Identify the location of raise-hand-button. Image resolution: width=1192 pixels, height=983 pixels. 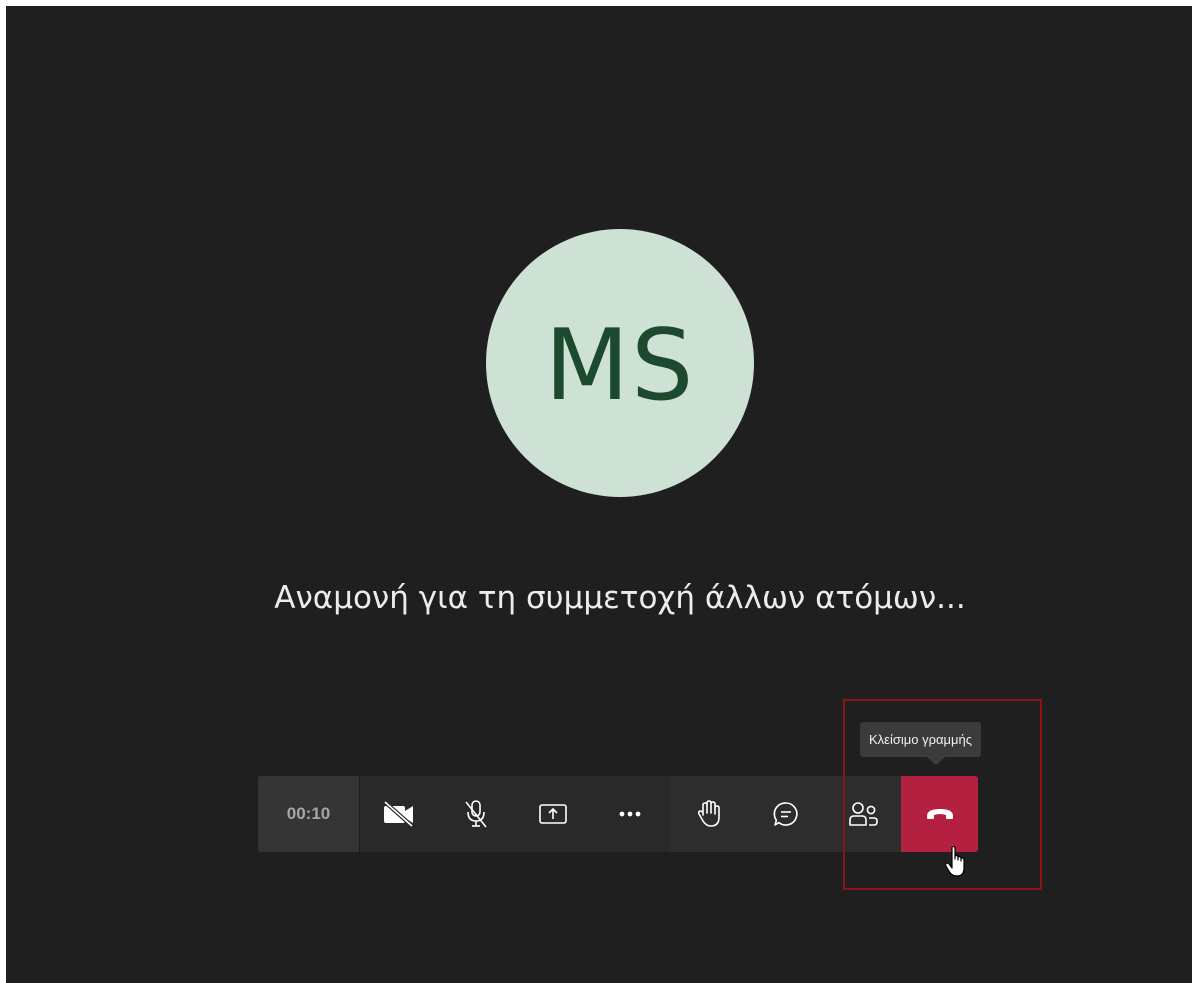
(708, 814).